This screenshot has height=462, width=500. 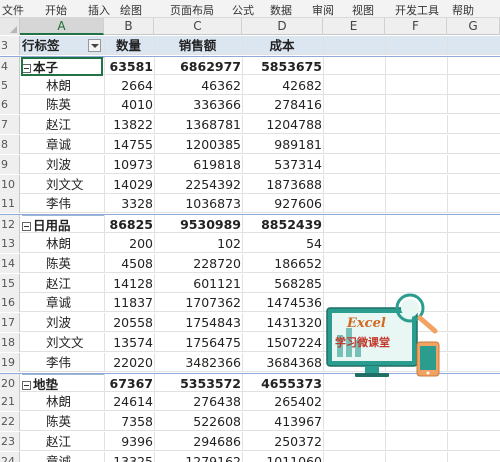 I want to click on sales-cell: 1756475, so click(x=197, y=342).